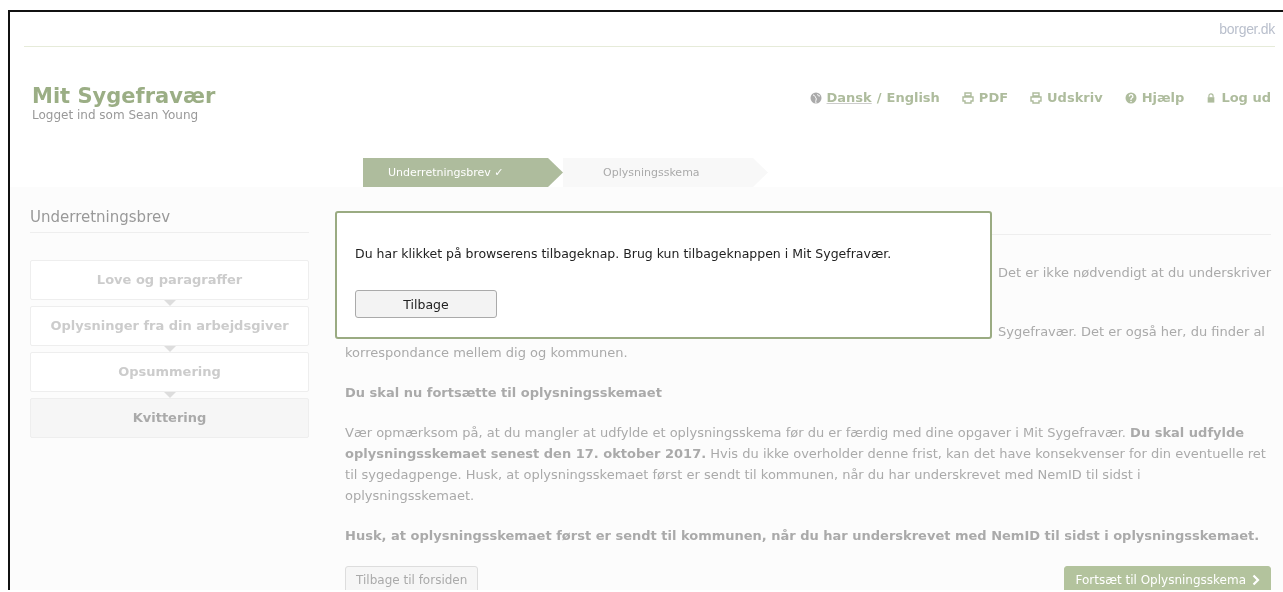 The image size is (1283, 592). What do you see at coordinates (665, 172) in the screenshot?
I see `step-tab: Oplysningsskema` at bounding box center [665, 172].